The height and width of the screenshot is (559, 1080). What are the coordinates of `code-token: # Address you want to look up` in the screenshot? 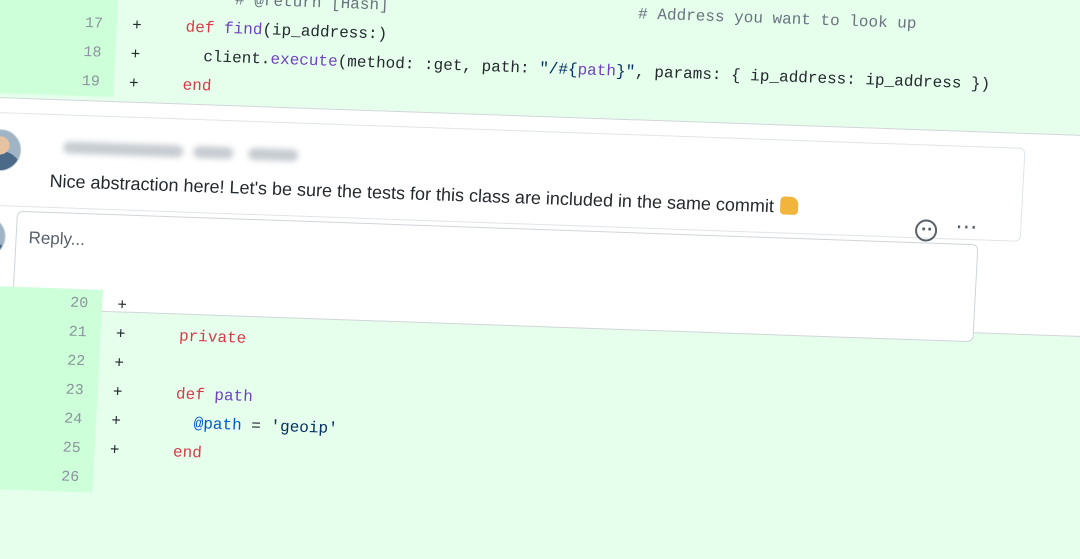 It's located at (777, 18).